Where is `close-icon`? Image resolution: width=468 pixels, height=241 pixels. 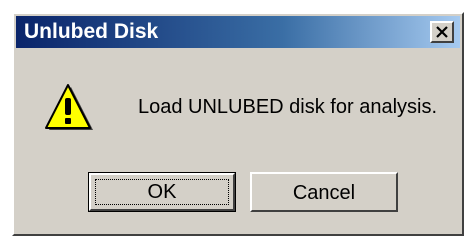
close-icon is located at coordinates (442, 33).